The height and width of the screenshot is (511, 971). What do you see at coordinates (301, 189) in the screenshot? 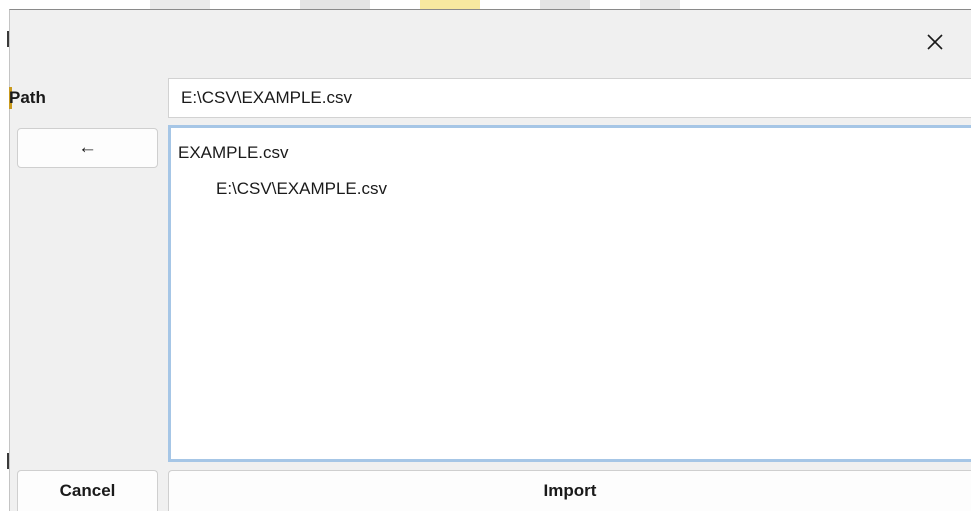
I see `file-list-item-path: E:\CSV\EXAMPLE.csv` at bounding box center [301, 189].